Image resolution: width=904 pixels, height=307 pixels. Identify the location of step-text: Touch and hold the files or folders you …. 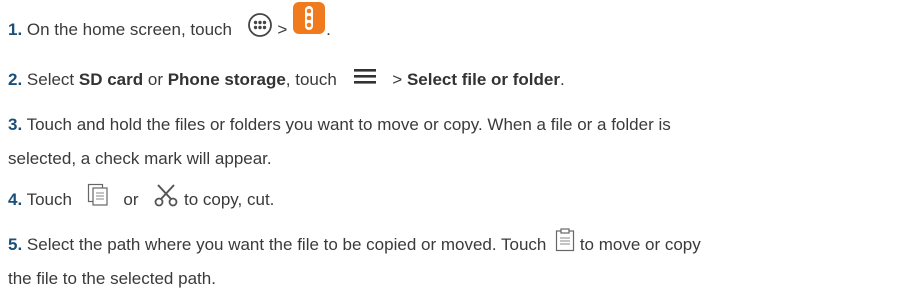
(346, 124).